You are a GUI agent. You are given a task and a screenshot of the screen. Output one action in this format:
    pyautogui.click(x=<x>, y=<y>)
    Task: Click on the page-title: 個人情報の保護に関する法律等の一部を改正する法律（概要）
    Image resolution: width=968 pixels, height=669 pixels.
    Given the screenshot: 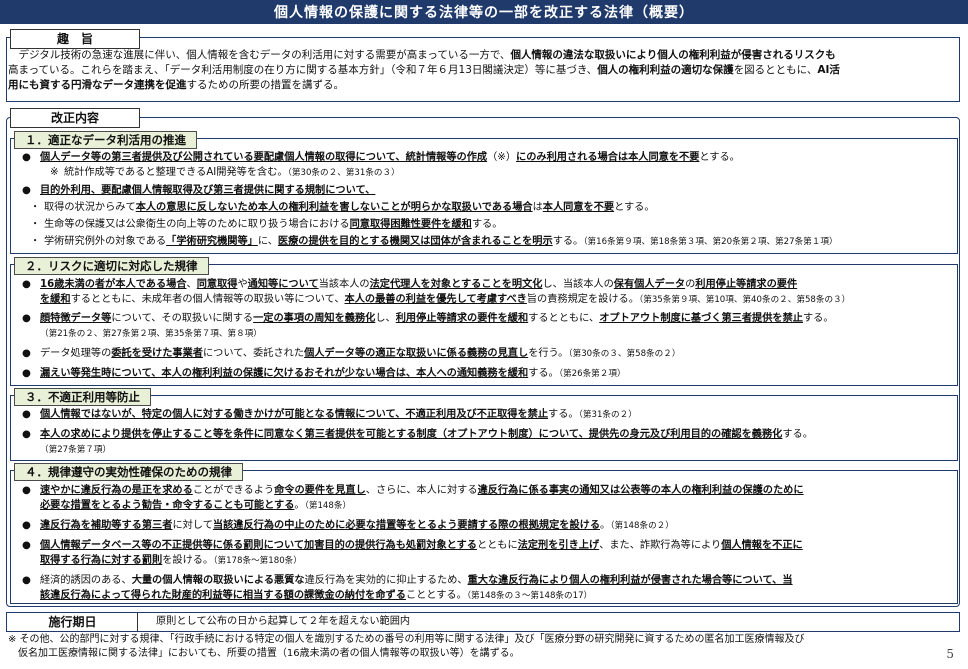 What is the action you would take?
    pyautogui.click(x=484, y=12)
    